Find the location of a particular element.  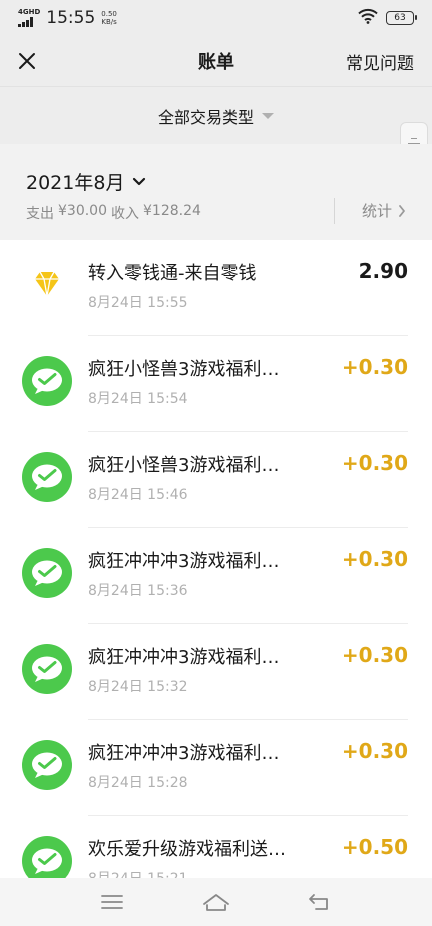

back-button is located at coordinates (320, 902).